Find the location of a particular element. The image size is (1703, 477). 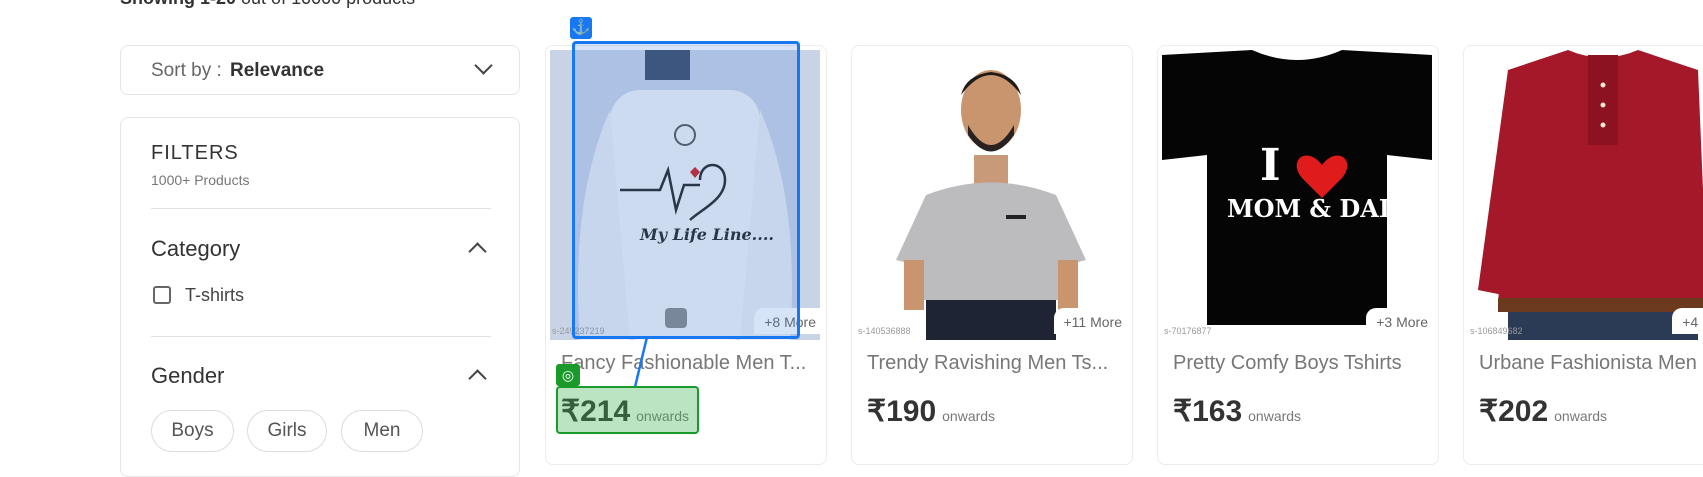

chevron-down-icon is located at coordinates (483, 65).